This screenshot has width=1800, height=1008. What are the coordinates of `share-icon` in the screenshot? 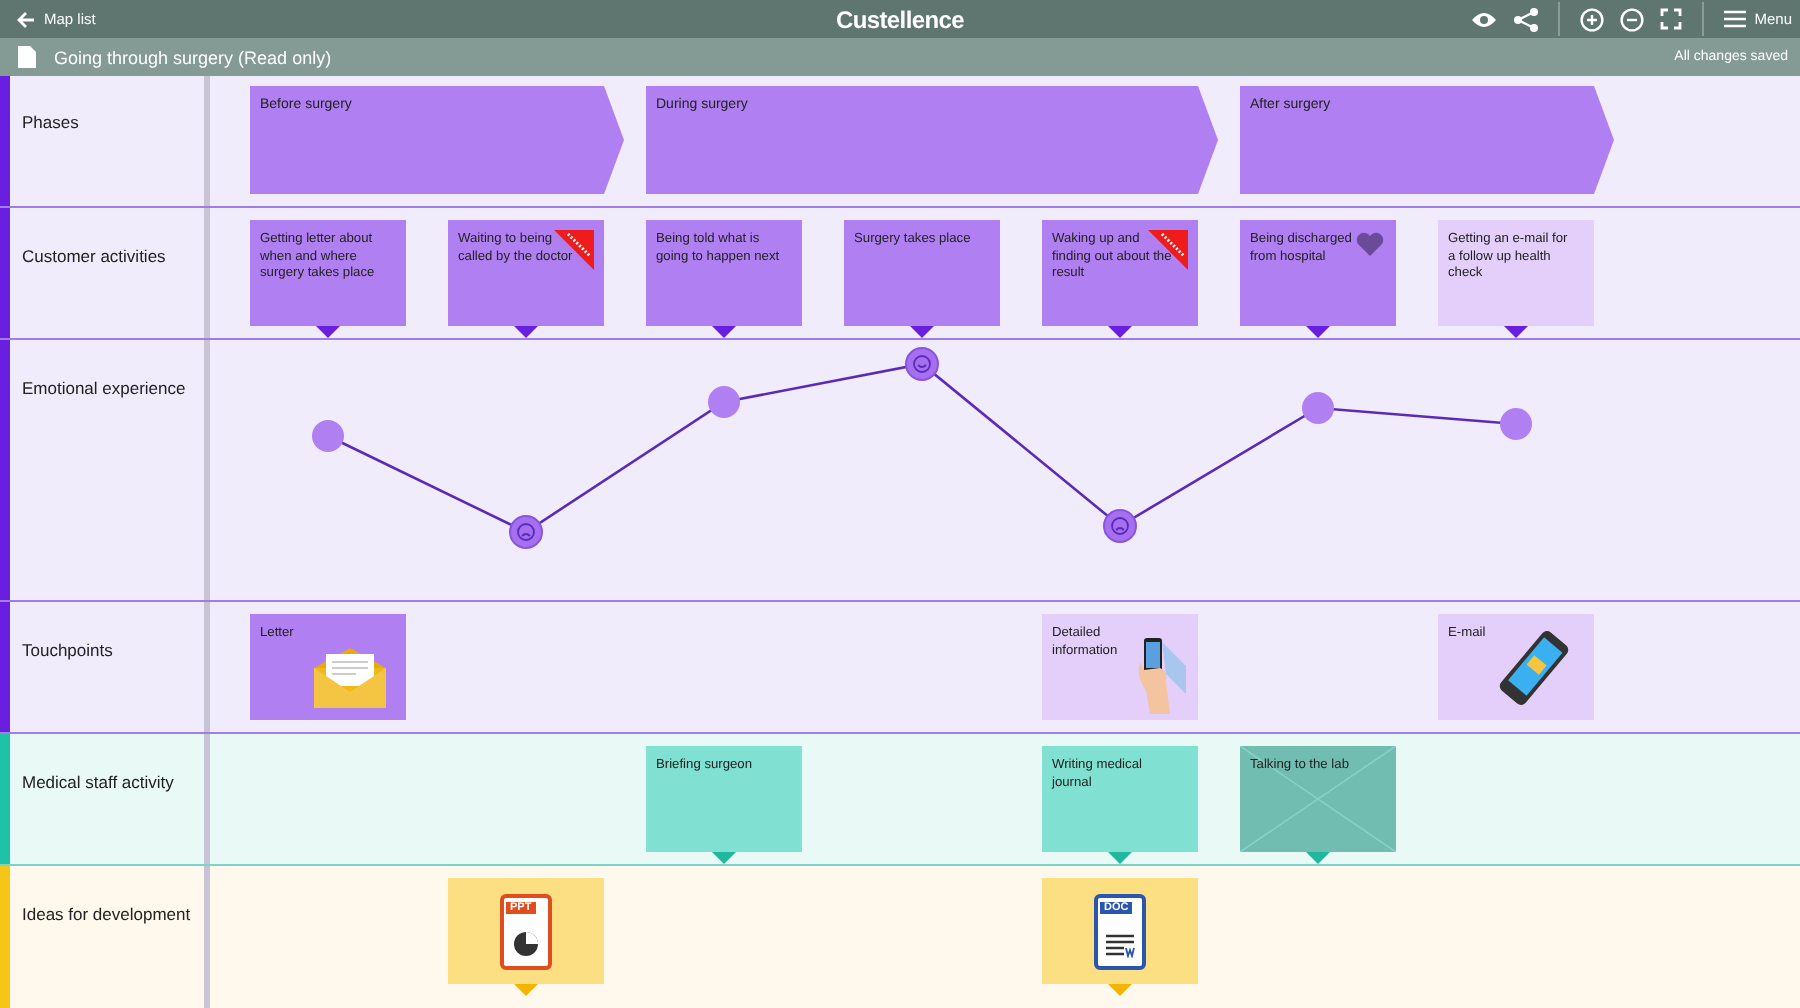 It's located at (1526, 19).